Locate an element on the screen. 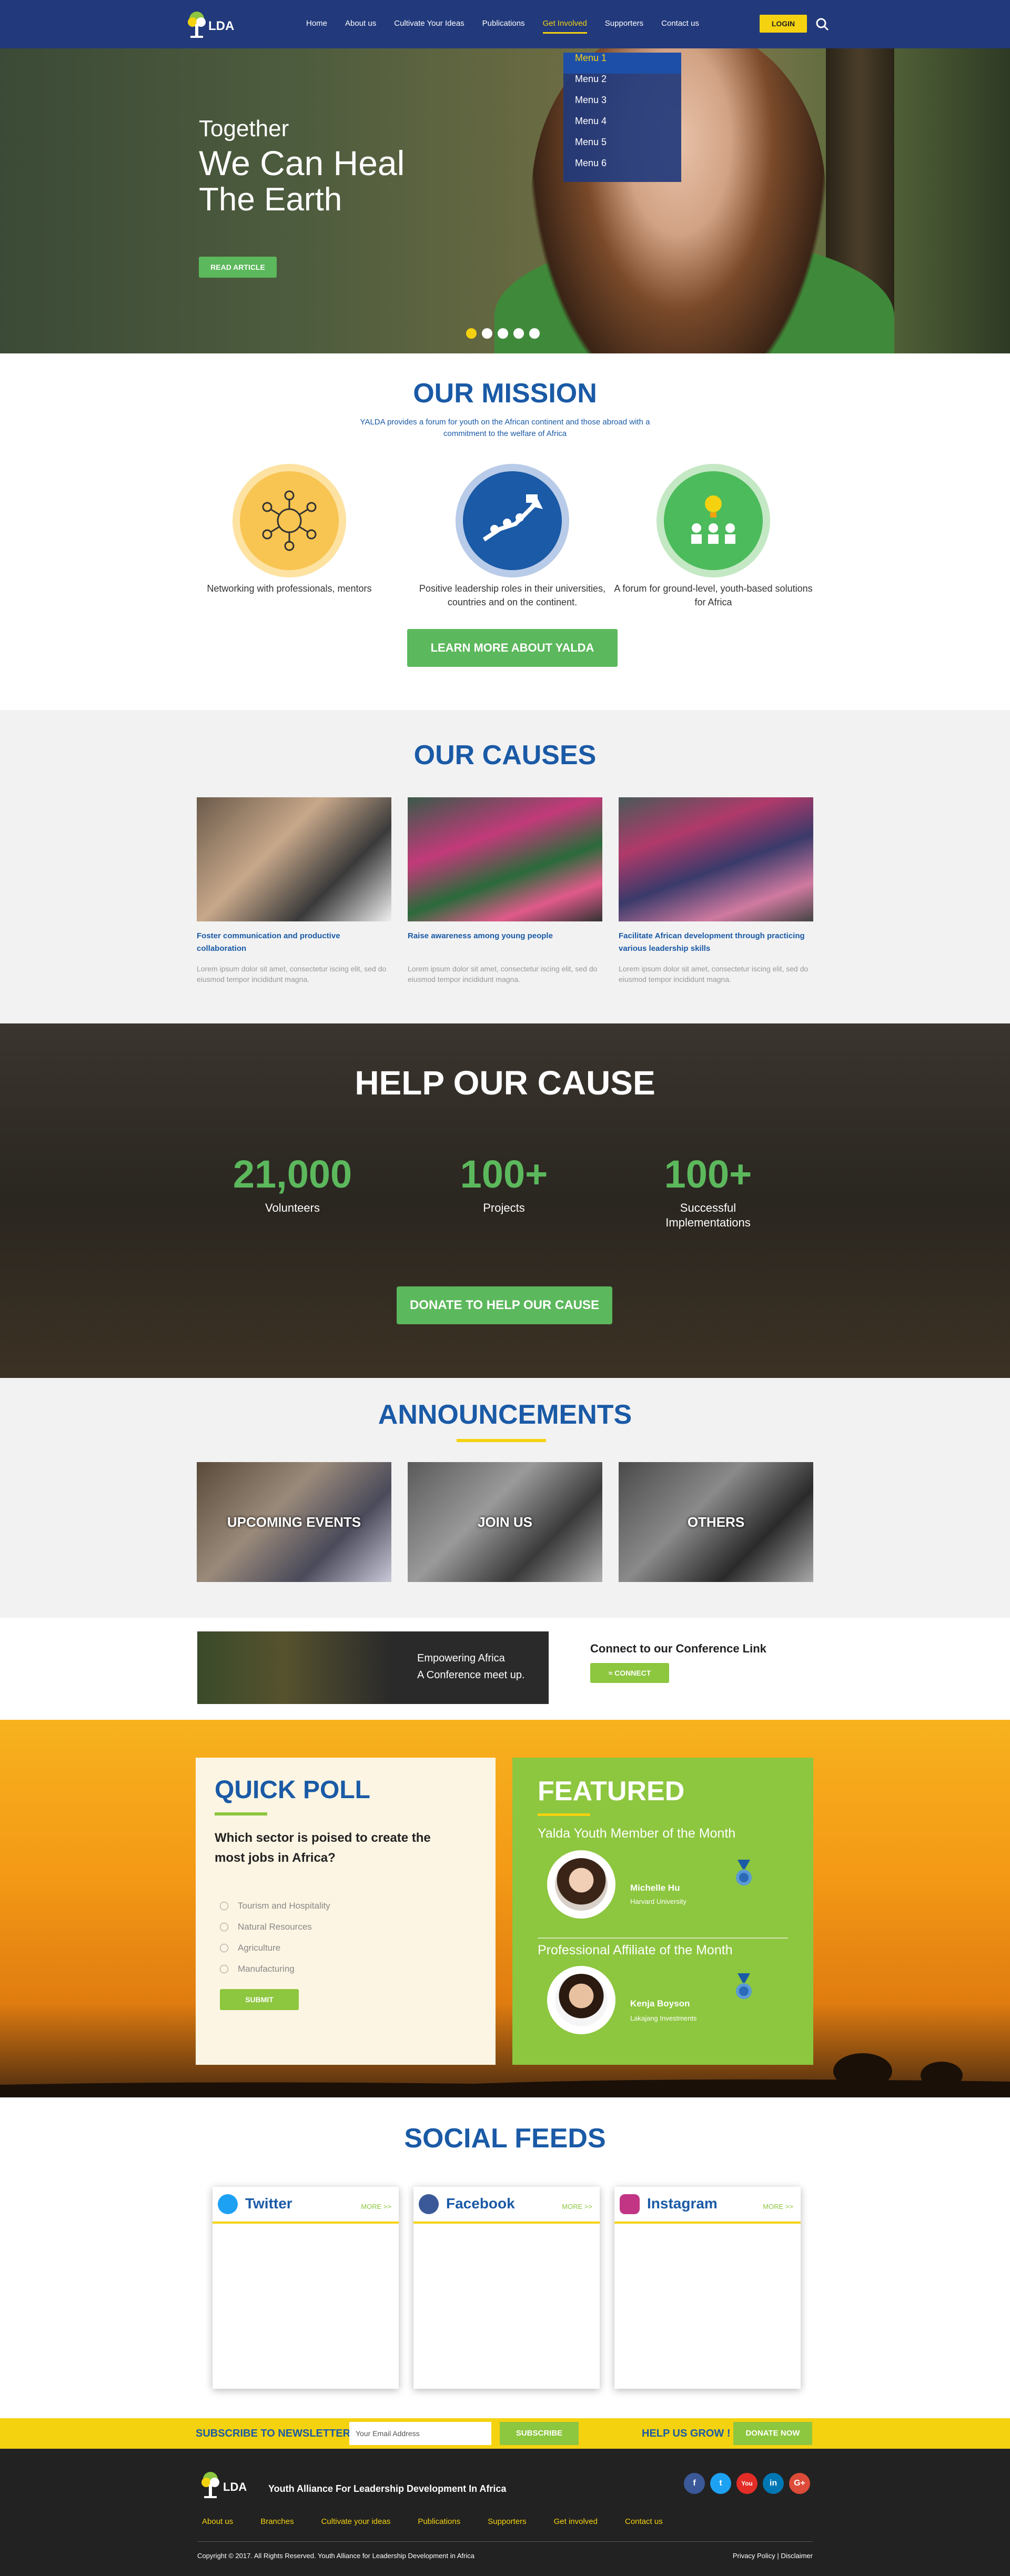 The width and height of the screenshot is (1010, 2576). twitter-icon: t is located at coordinates (720, 2484).